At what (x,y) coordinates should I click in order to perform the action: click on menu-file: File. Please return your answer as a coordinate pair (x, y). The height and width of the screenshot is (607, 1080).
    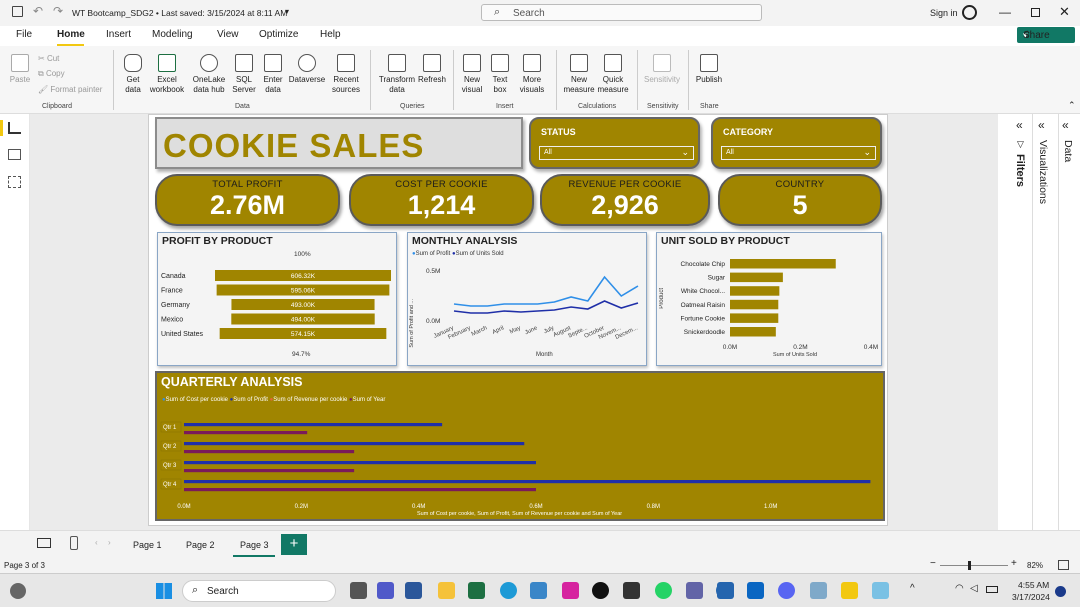
    Looking at the image, I should click on (24, 34).